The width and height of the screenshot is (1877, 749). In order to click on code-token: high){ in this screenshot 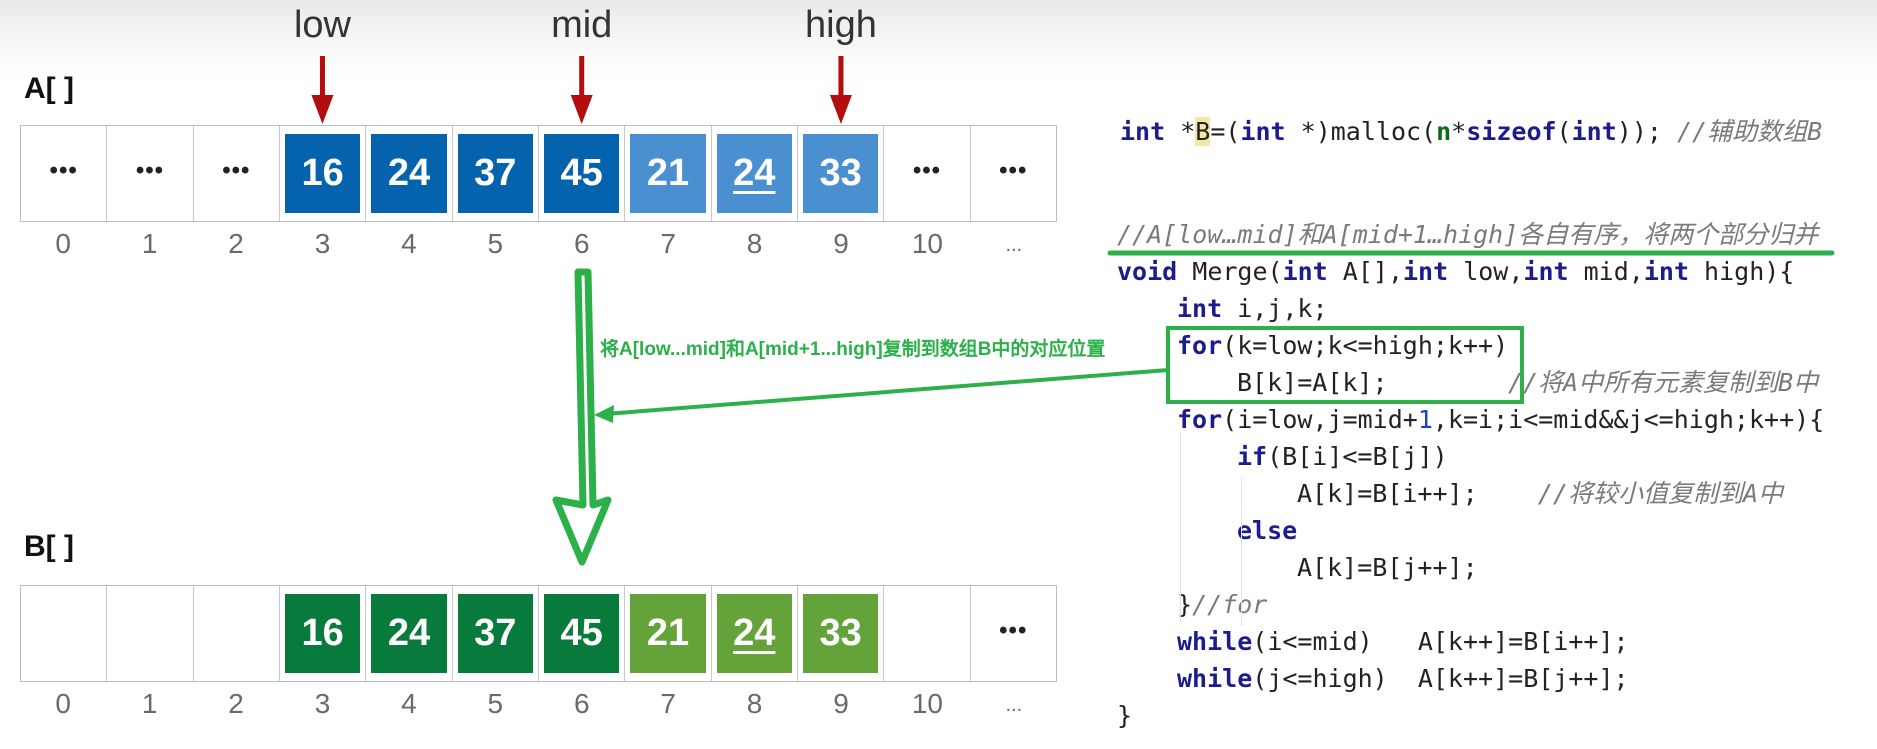, I will do `click(1742, 271)`.